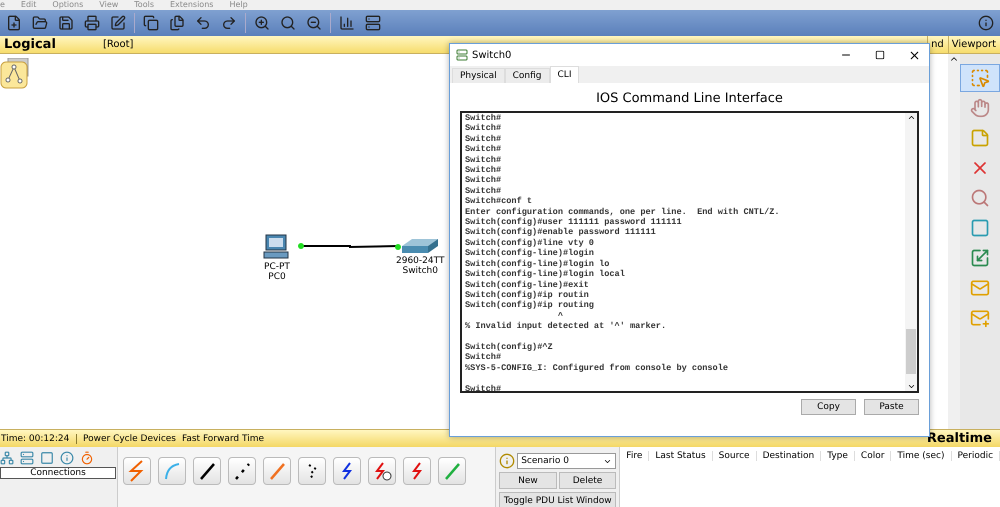 This screenshot has height=507, width=1000. Describe the element at coordinates (565, 74) in the screenshot. I see `tab: CLI` at that location.